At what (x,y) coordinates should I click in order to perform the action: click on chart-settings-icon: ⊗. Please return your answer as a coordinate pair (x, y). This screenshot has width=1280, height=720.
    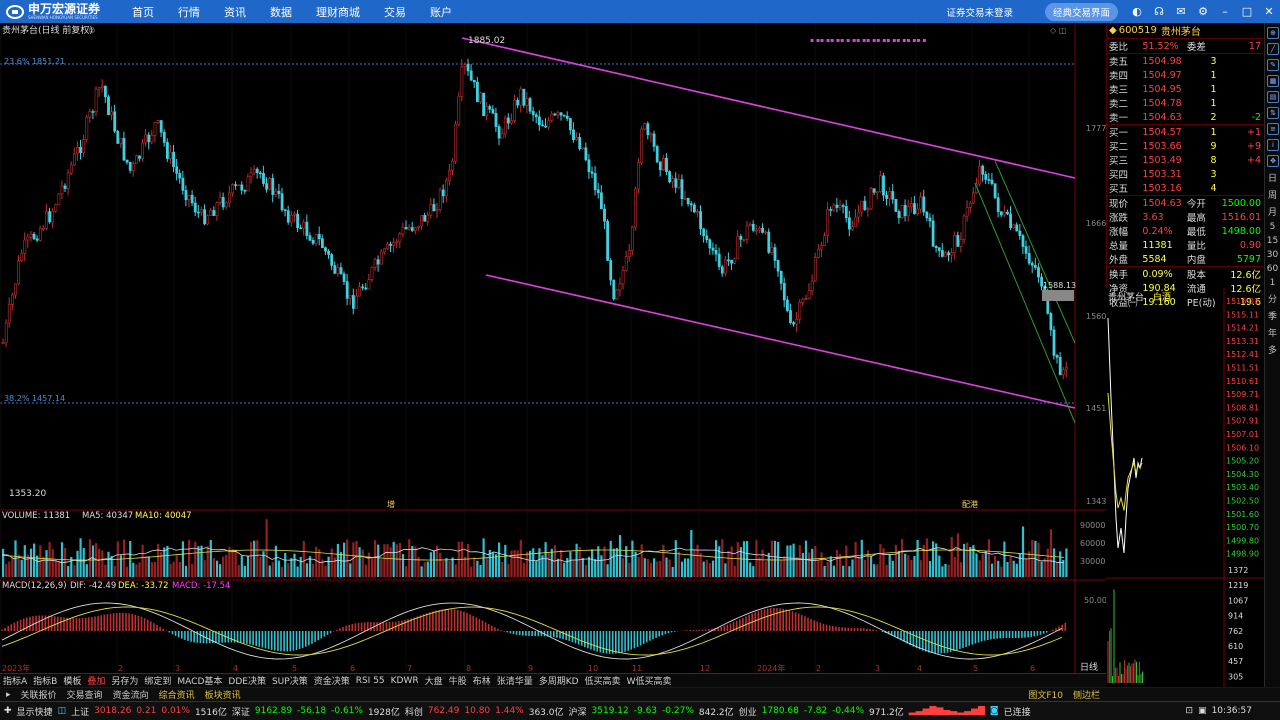
    Looking at the image, I should click on (92, 31).